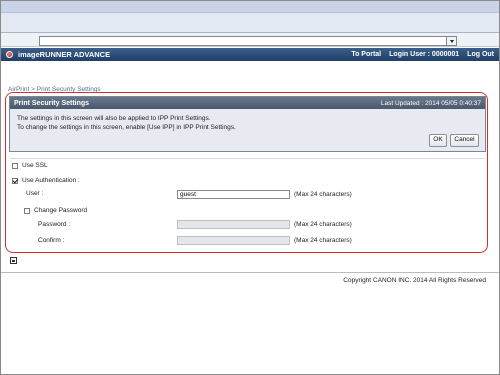  Describe the element at coordinates (248, 41) in the screenshot. I see `address-field` at that location.